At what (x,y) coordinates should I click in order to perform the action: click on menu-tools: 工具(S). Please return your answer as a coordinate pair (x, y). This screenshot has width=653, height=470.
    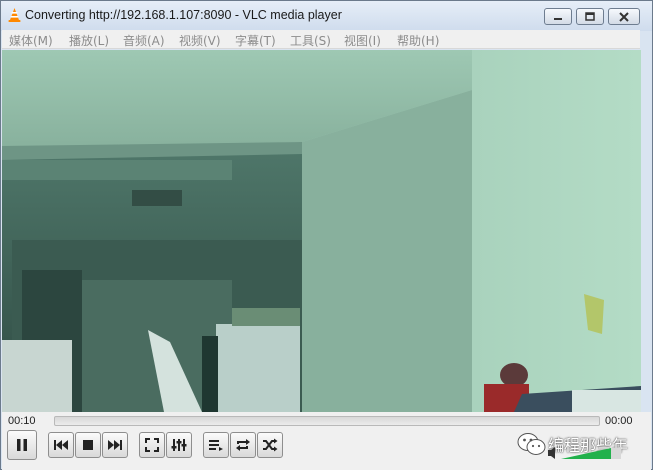
    Looking at the image, I should click on (310, 40).